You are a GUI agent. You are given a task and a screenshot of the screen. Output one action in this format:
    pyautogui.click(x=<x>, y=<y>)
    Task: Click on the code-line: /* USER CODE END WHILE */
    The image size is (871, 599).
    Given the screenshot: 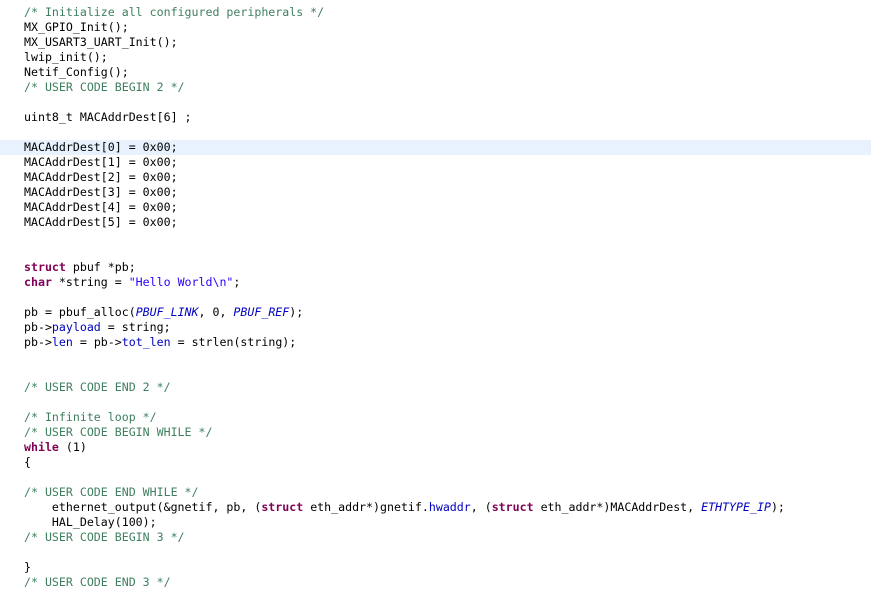 What is the action you would take?
    pyautogui.click(x=435, y=492)
    